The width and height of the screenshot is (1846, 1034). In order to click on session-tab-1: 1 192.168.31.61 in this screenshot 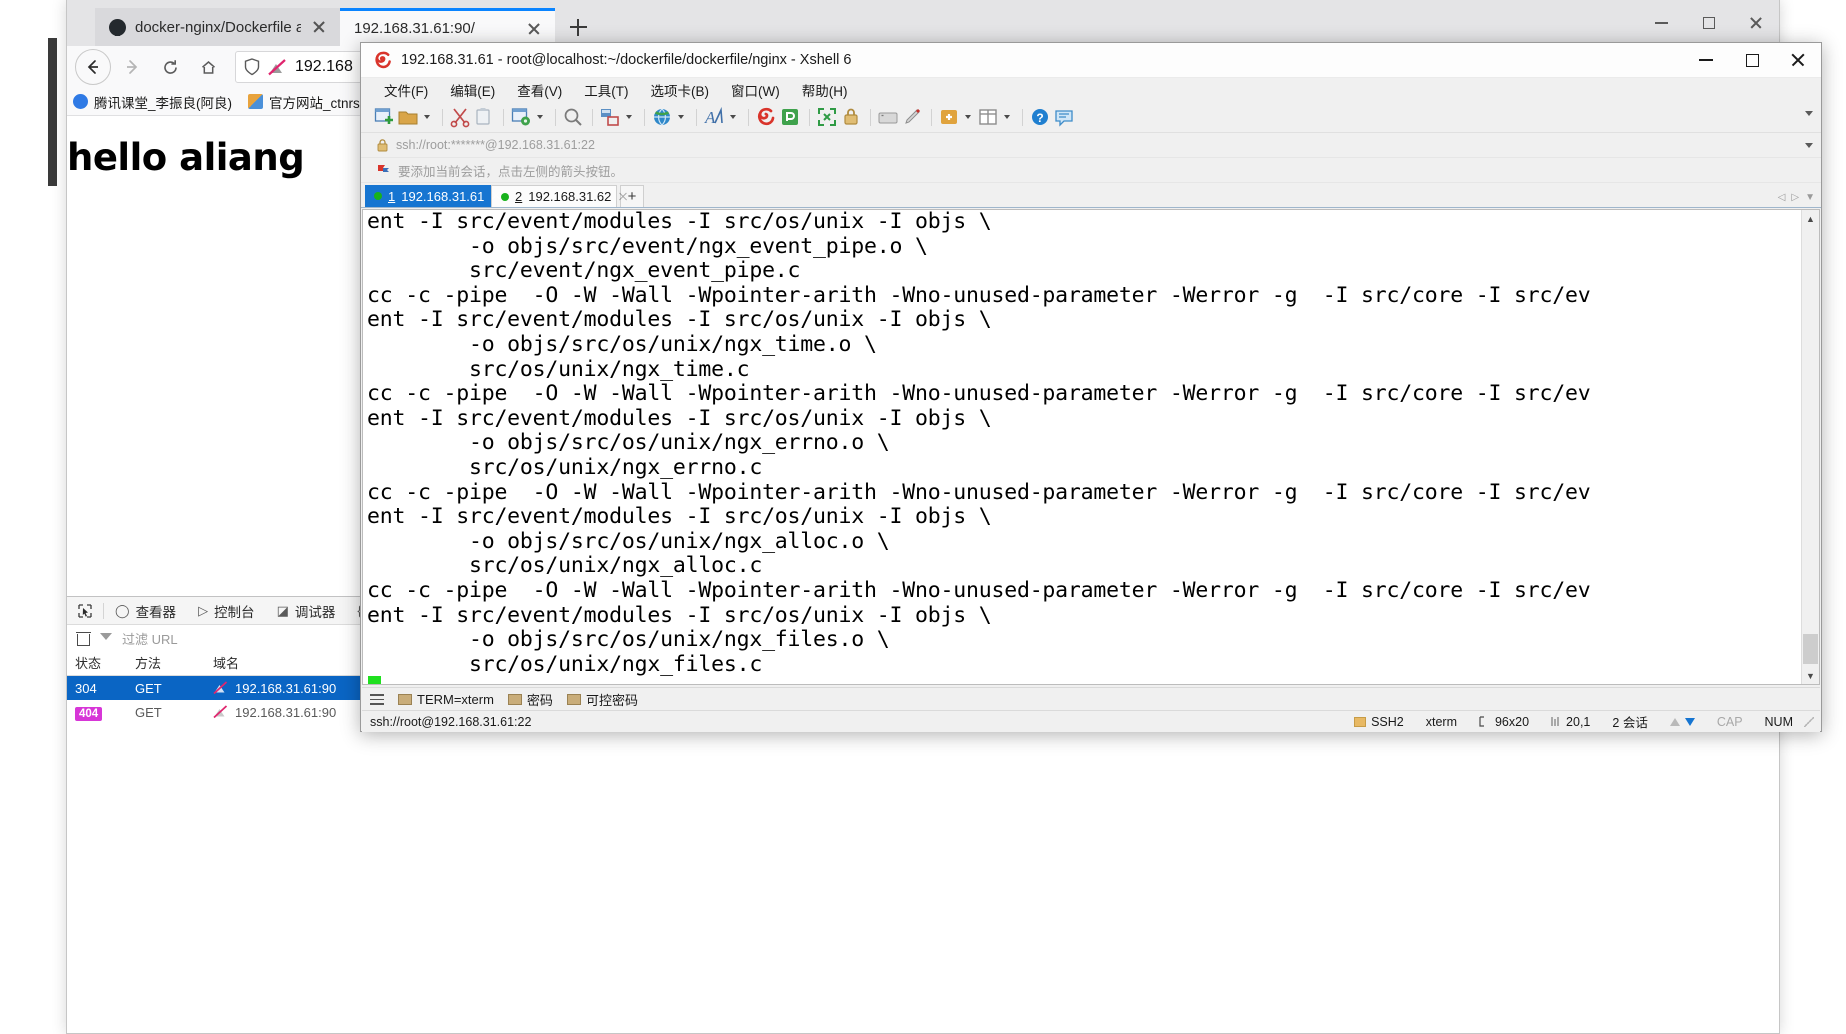, I will do `click(428, 196)`.